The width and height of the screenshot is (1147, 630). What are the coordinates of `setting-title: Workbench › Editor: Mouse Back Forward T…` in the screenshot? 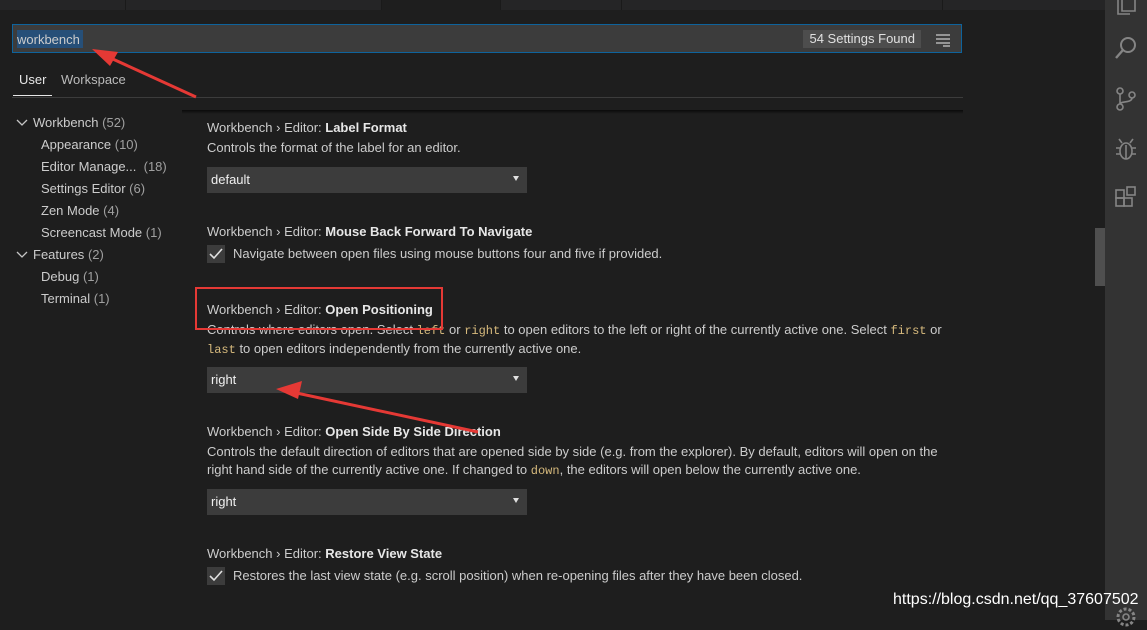 It's located at (582, 232).